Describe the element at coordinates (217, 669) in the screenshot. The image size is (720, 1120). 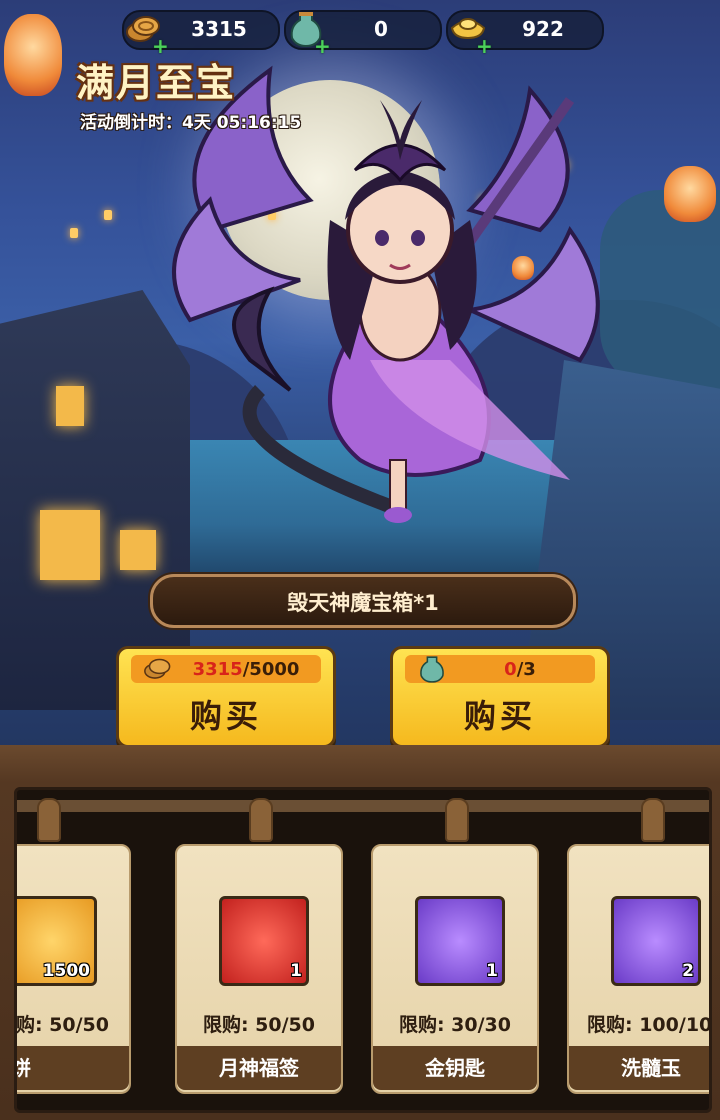
I see `price-owned: 3315` at that location.